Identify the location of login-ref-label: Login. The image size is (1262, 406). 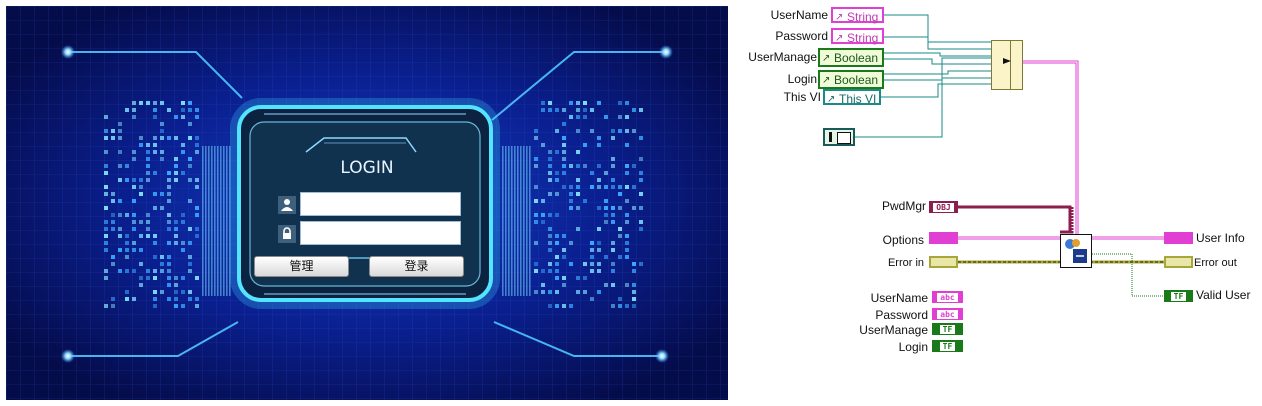
(802, 79).